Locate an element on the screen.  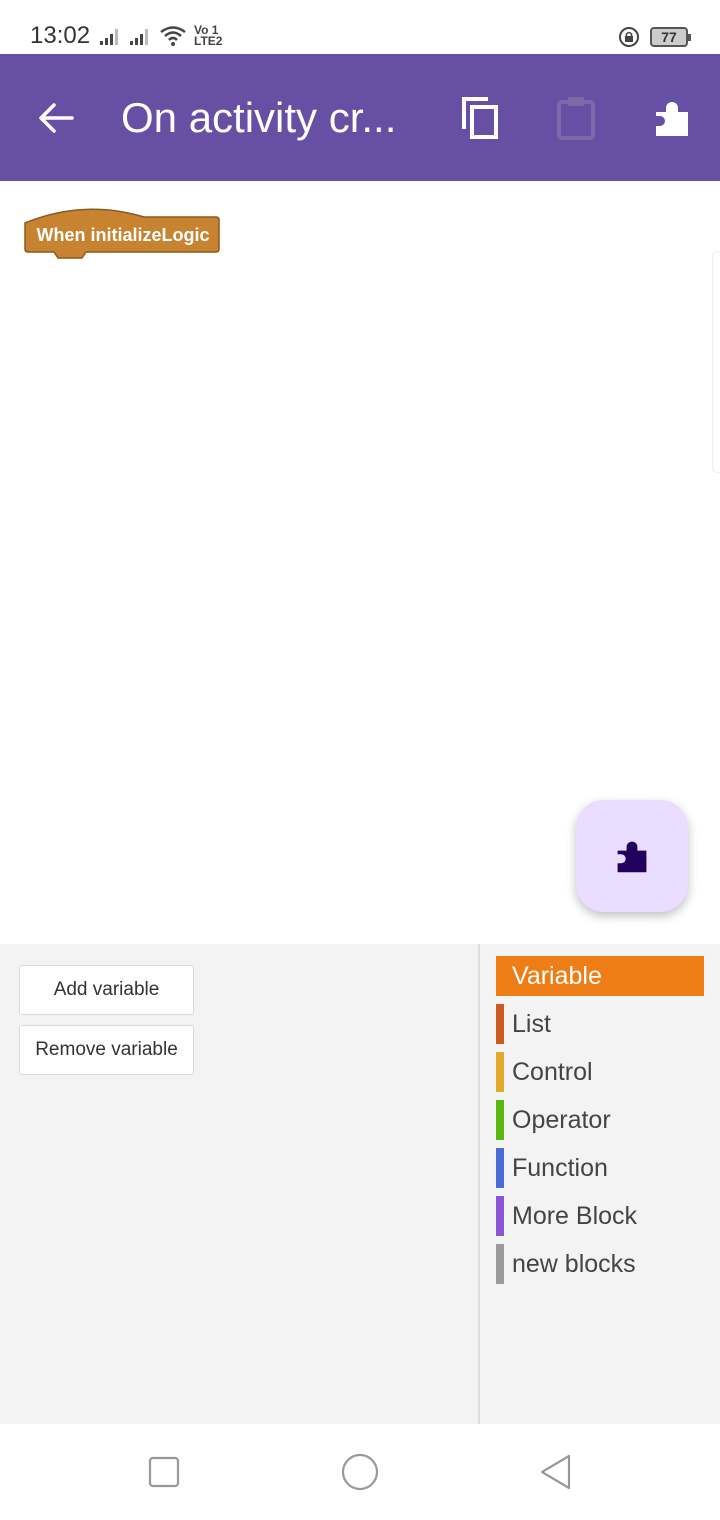
component-button is located at coordinates (672, 118).